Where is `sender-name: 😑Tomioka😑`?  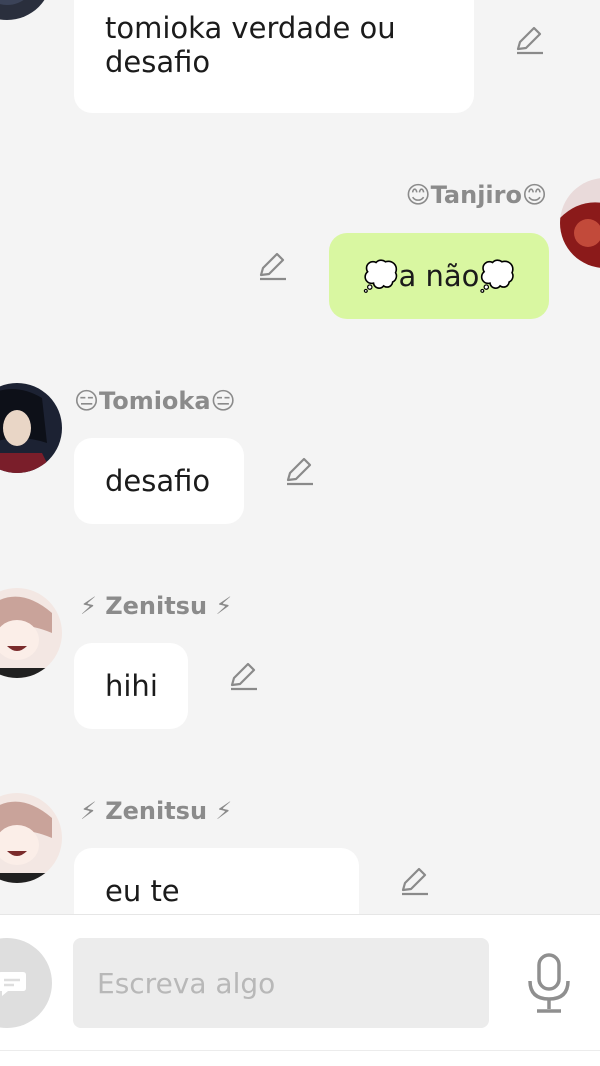
sender-name: 😑Tomioka😑 is located at coordinates (155, 401).